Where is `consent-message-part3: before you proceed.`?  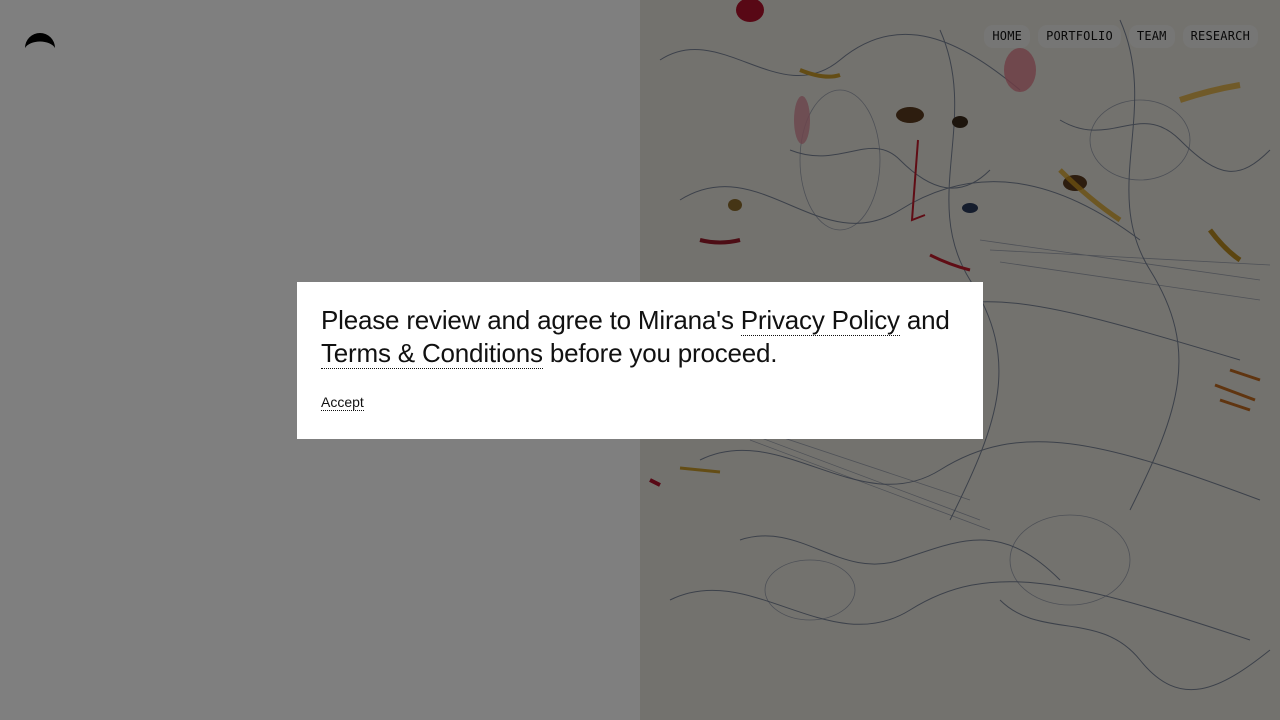 consent-message-part3: before you proceed. is located at coordinates (660, 353).